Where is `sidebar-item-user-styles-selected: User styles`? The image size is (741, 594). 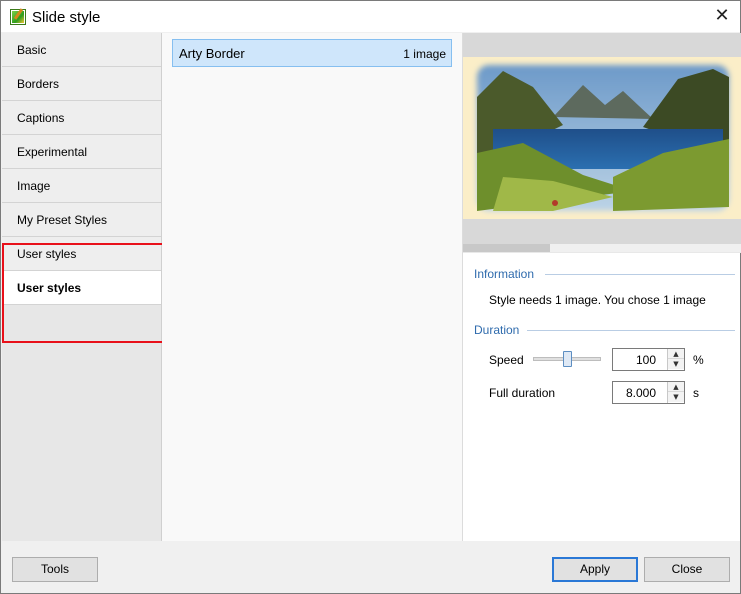 sidebar-item-user-styles-selected: User styles is located at coordinates (81, 288).